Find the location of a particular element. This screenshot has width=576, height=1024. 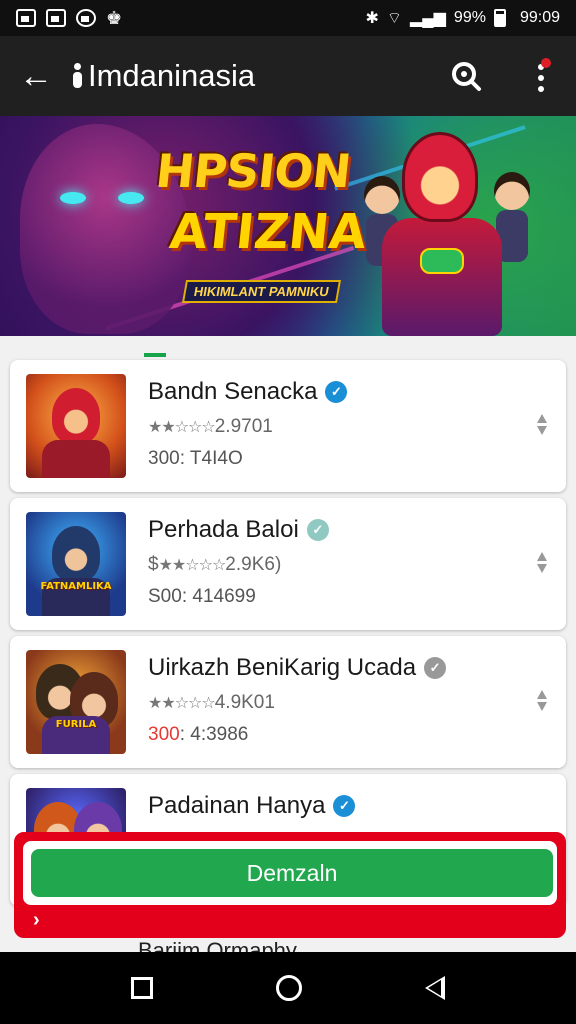

app-icon: FURILA is located at coordinates (76, 702).